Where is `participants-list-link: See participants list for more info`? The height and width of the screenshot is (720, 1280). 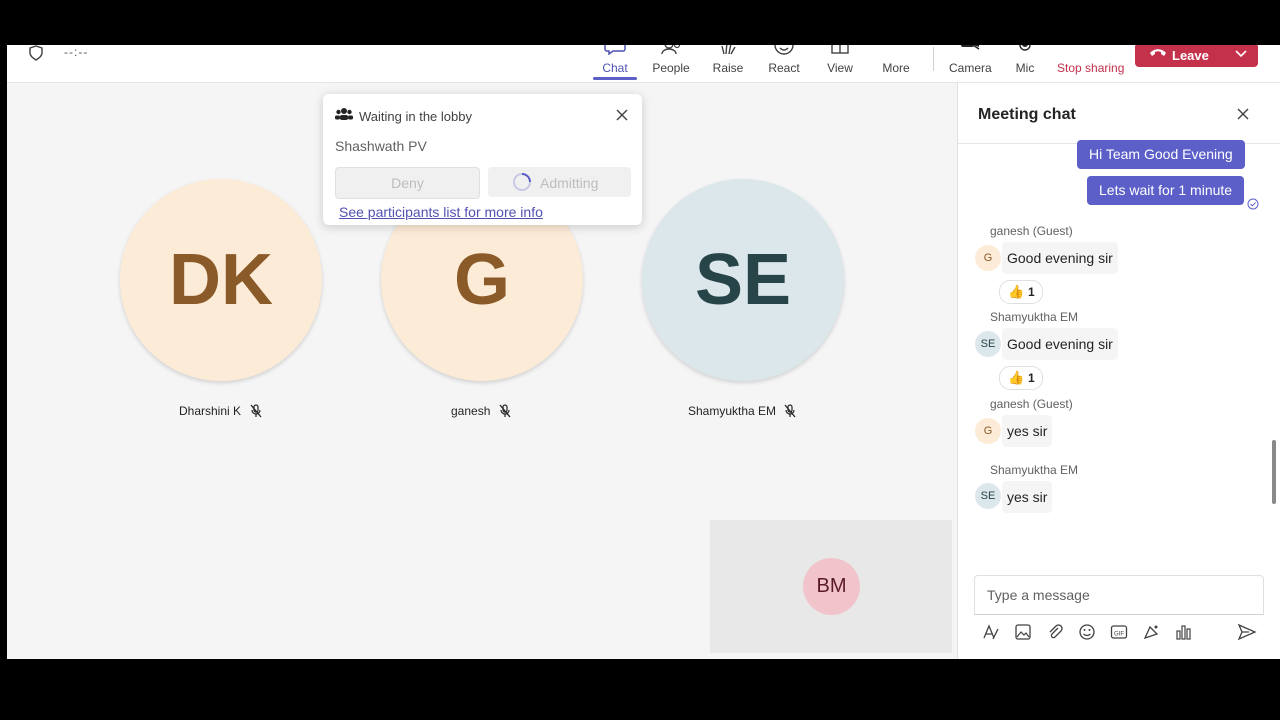
participants-list-link: See participants list for more info is located at coordinates (441, 212).